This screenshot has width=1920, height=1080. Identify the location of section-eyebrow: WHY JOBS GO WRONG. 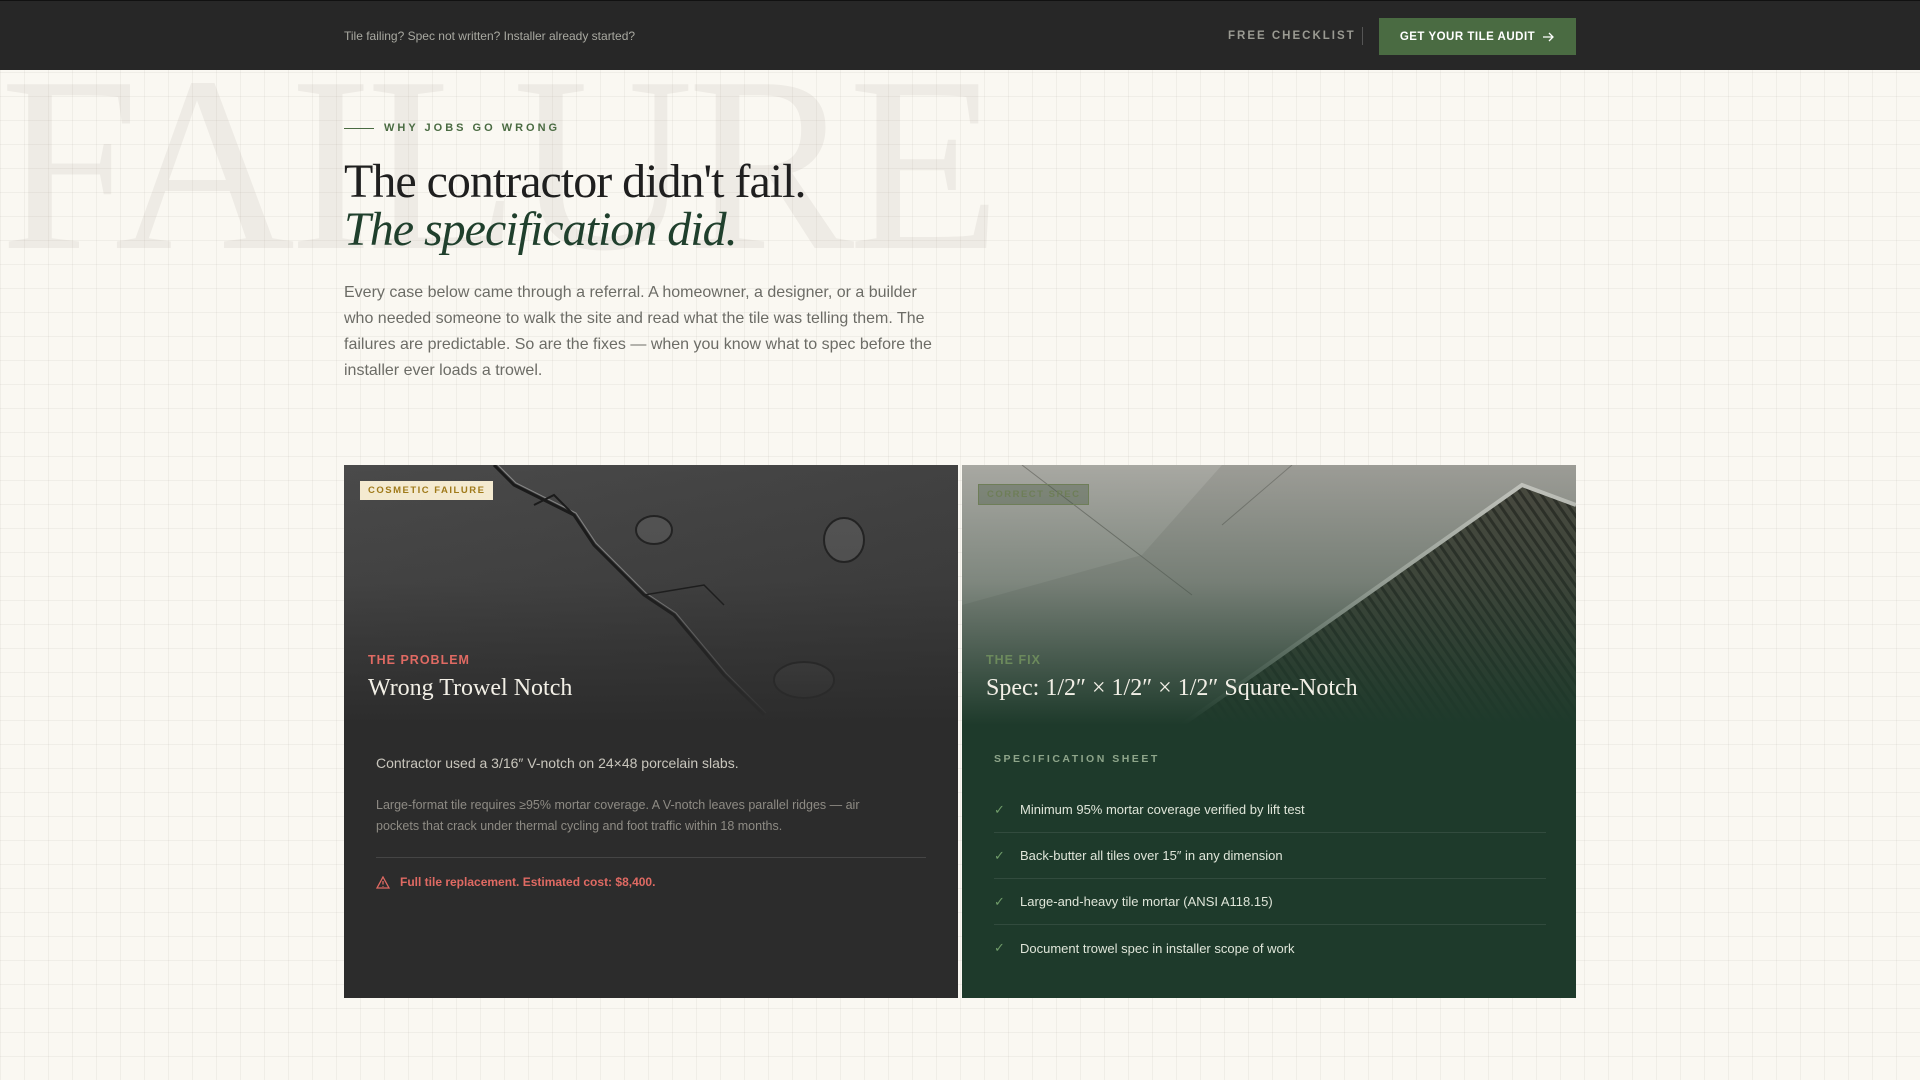
(452, 128).